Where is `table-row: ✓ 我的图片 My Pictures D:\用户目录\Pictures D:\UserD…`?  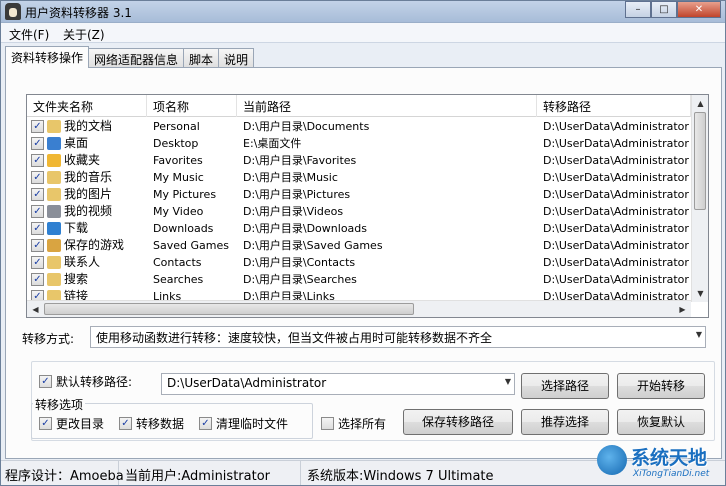
table-row: ✓ 我的图片 My Pictures D:\用户目录\Pictures D:\UserD… is located at coordinates (359, 194).